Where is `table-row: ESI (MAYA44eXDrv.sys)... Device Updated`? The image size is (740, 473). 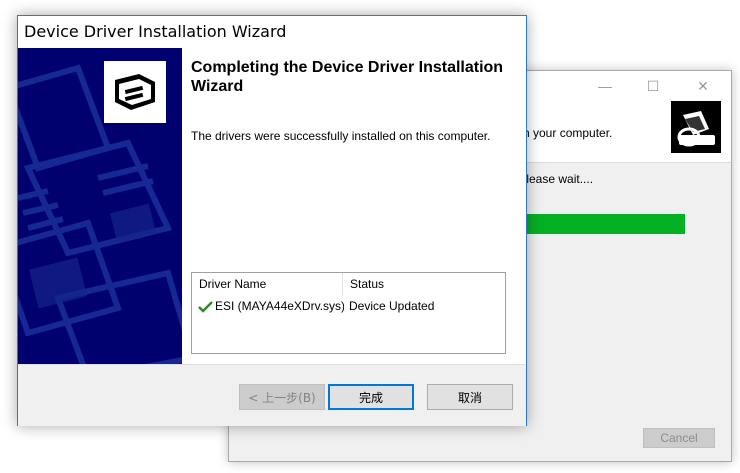
table-row: ESI (MAYA44eXDrv.sys)... Device Updated is located at coordinates (348, 306).